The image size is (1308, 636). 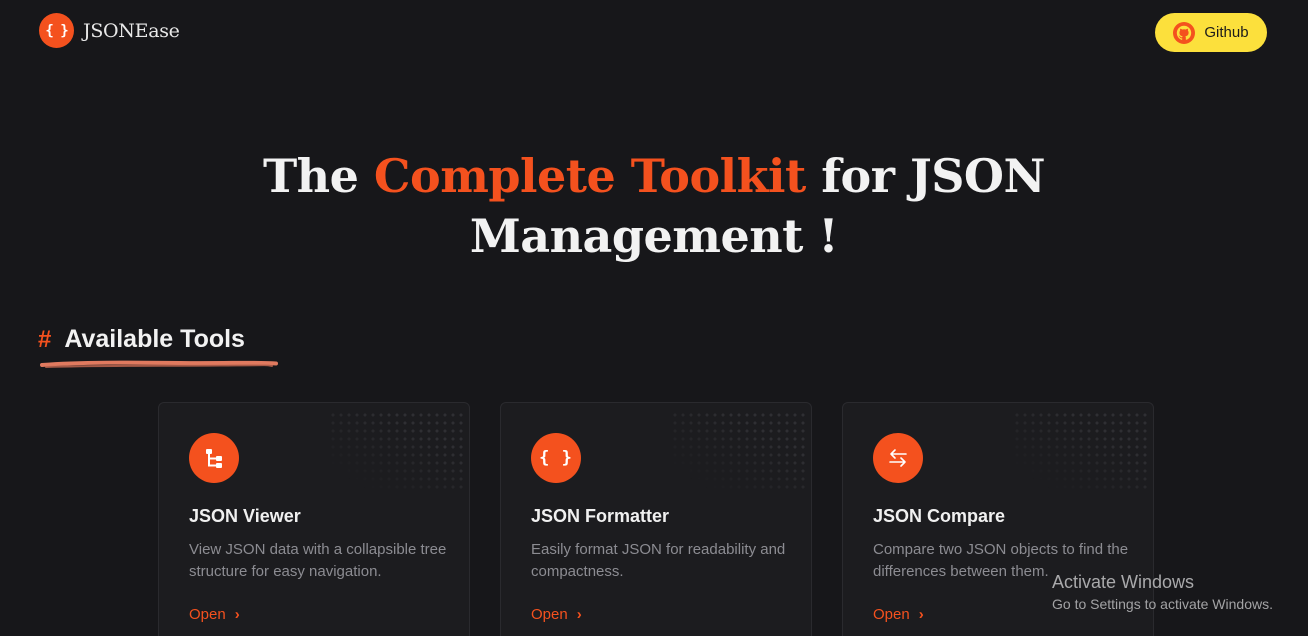 What do you see at coordinates (131, 30) in the screenshot?
I see `logo-text: JSONEase` at bounding box center [131, 30].